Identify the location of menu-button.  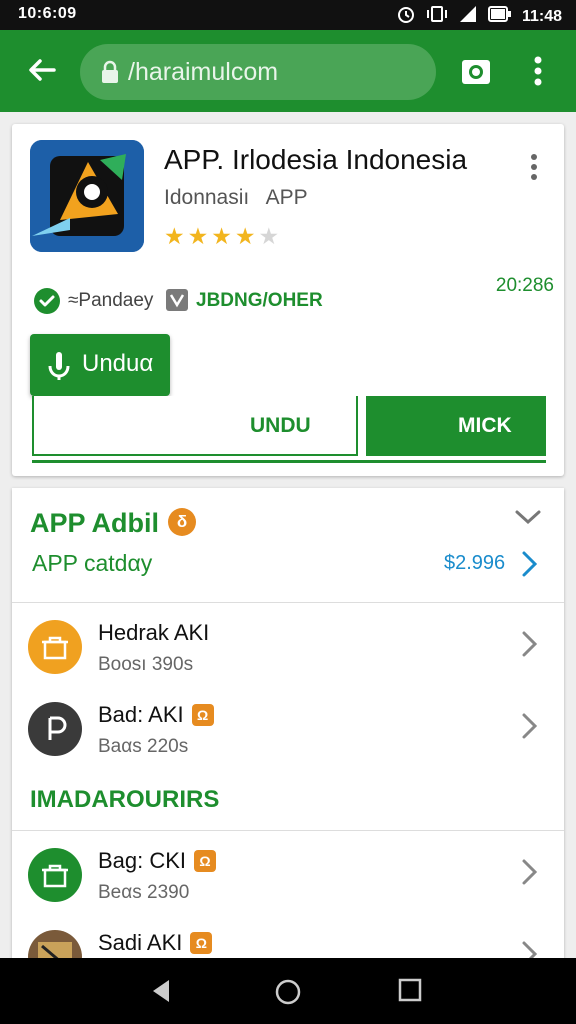
(538, 73).